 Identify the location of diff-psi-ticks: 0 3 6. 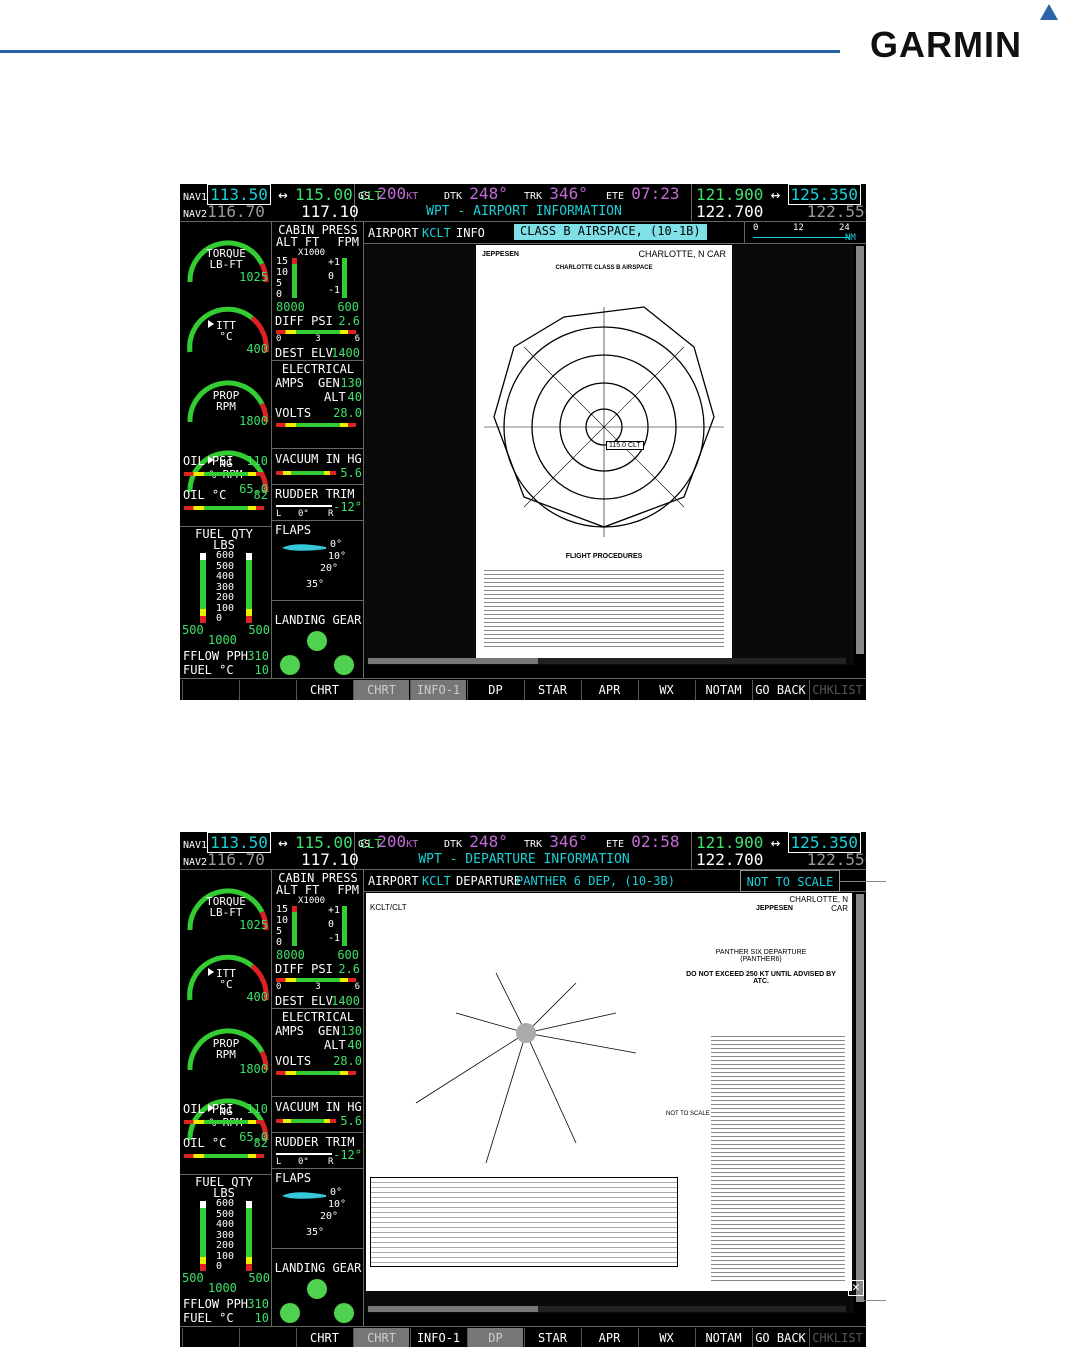
(318, 987).